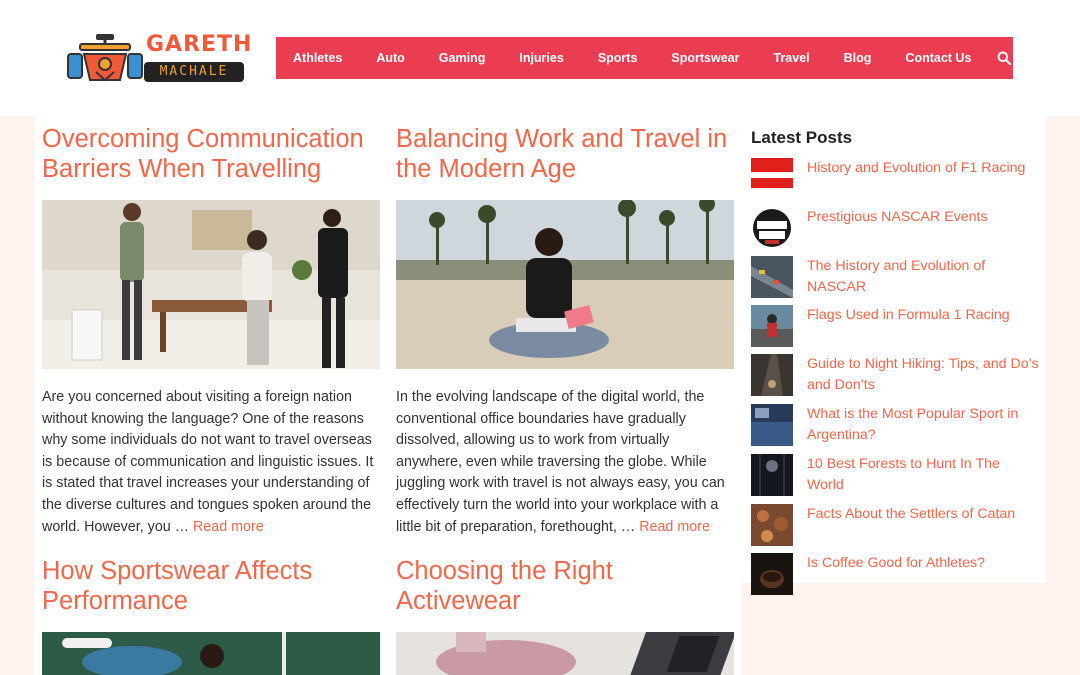  Describe the element at coordinates (923, 168) in the screenshot. I see `latest-post-title: History and Evolution of F1 Racing` at that location.